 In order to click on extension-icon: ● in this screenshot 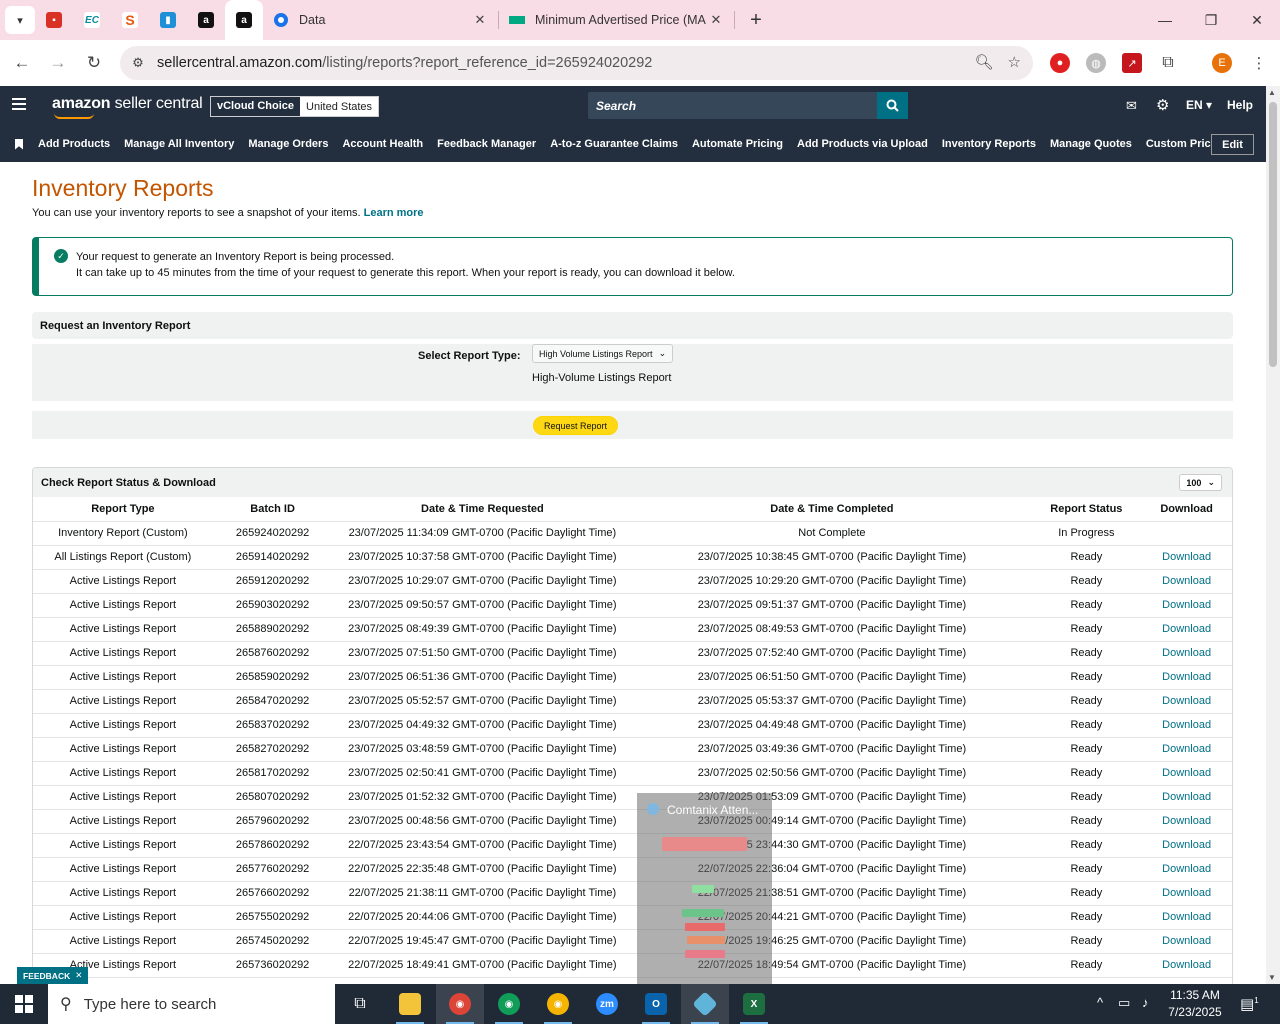, I will do `click(1060, 63)`.